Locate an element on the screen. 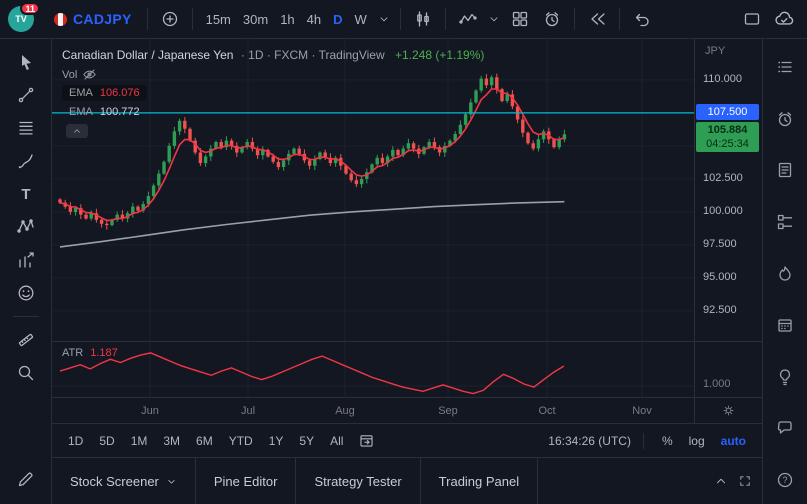 This screenshot has width=807, height=504. tab-pine-editor: Pine Editor is located at coordinates (246, 481).